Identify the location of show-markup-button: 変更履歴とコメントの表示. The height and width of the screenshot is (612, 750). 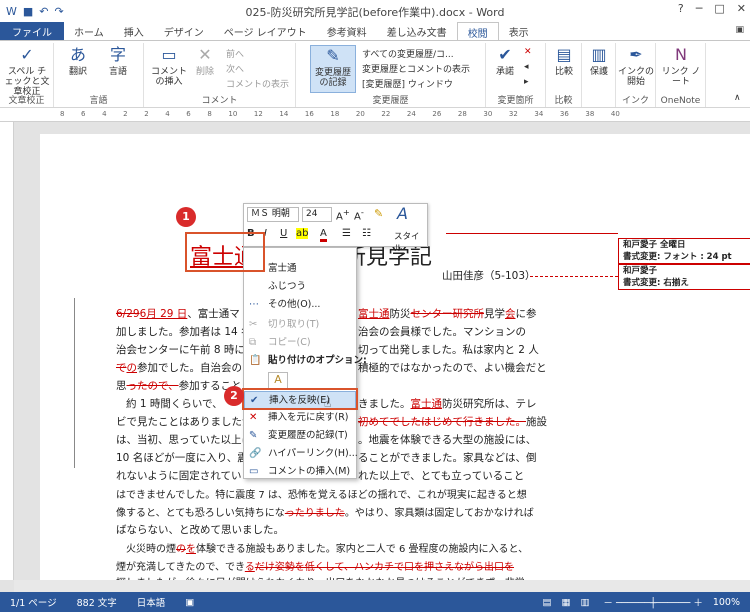
(416, 68).